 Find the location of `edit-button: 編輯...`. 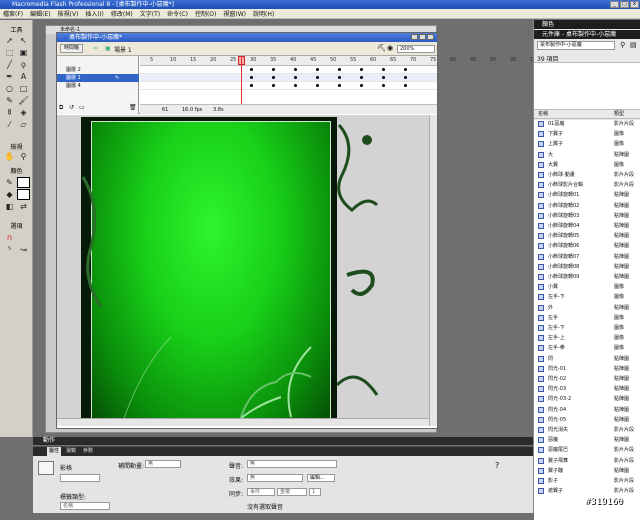

edit-button: 編輯... is located at coordinates (321, 478).